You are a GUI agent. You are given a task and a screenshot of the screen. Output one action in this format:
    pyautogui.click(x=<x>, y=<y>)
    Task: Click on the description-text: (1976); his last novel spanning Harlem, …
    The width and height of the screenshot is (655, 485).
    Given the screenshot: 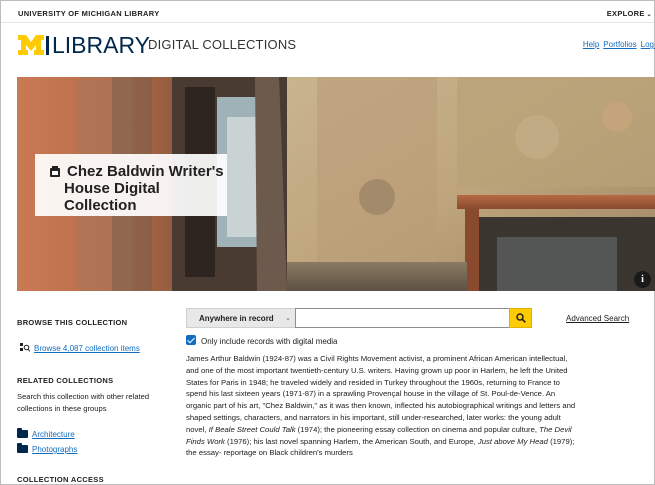 What is the action you would take?
    pyautogui.click(x=351, y=441)
    